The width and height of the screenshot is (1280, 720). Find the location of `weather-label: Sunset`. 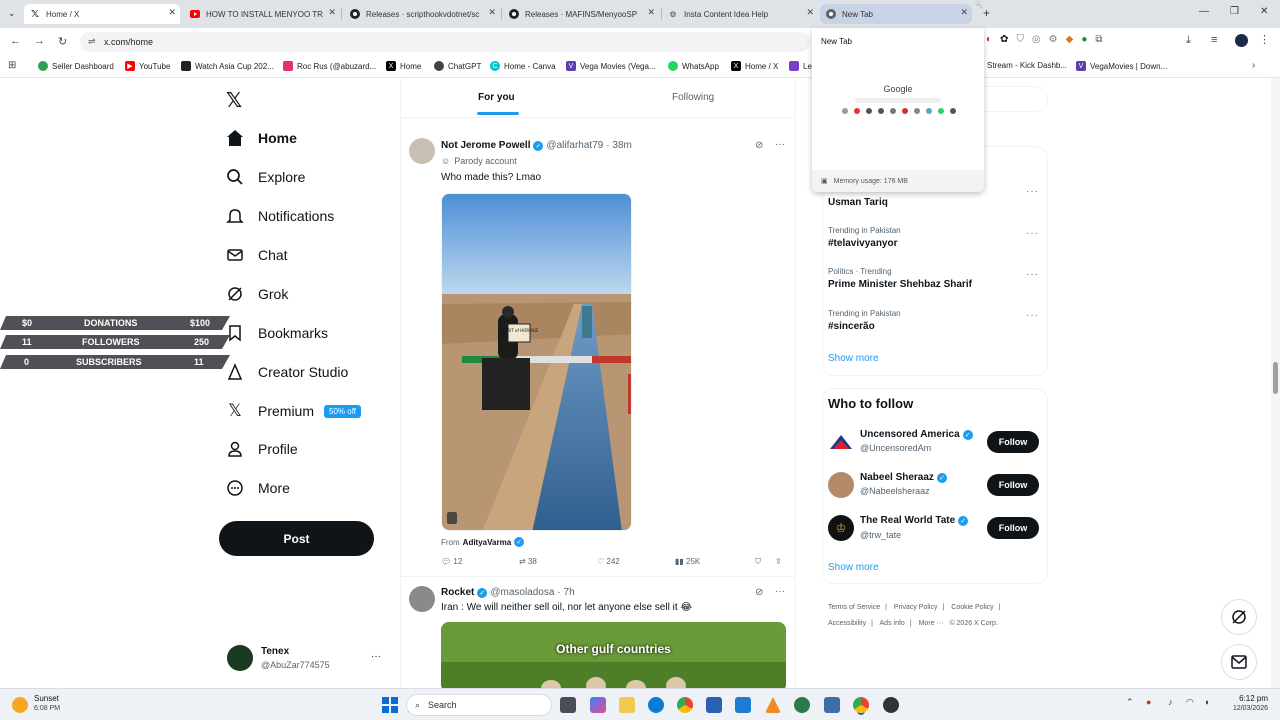

weather-label: Sunset is located at coordinates (46, 698).